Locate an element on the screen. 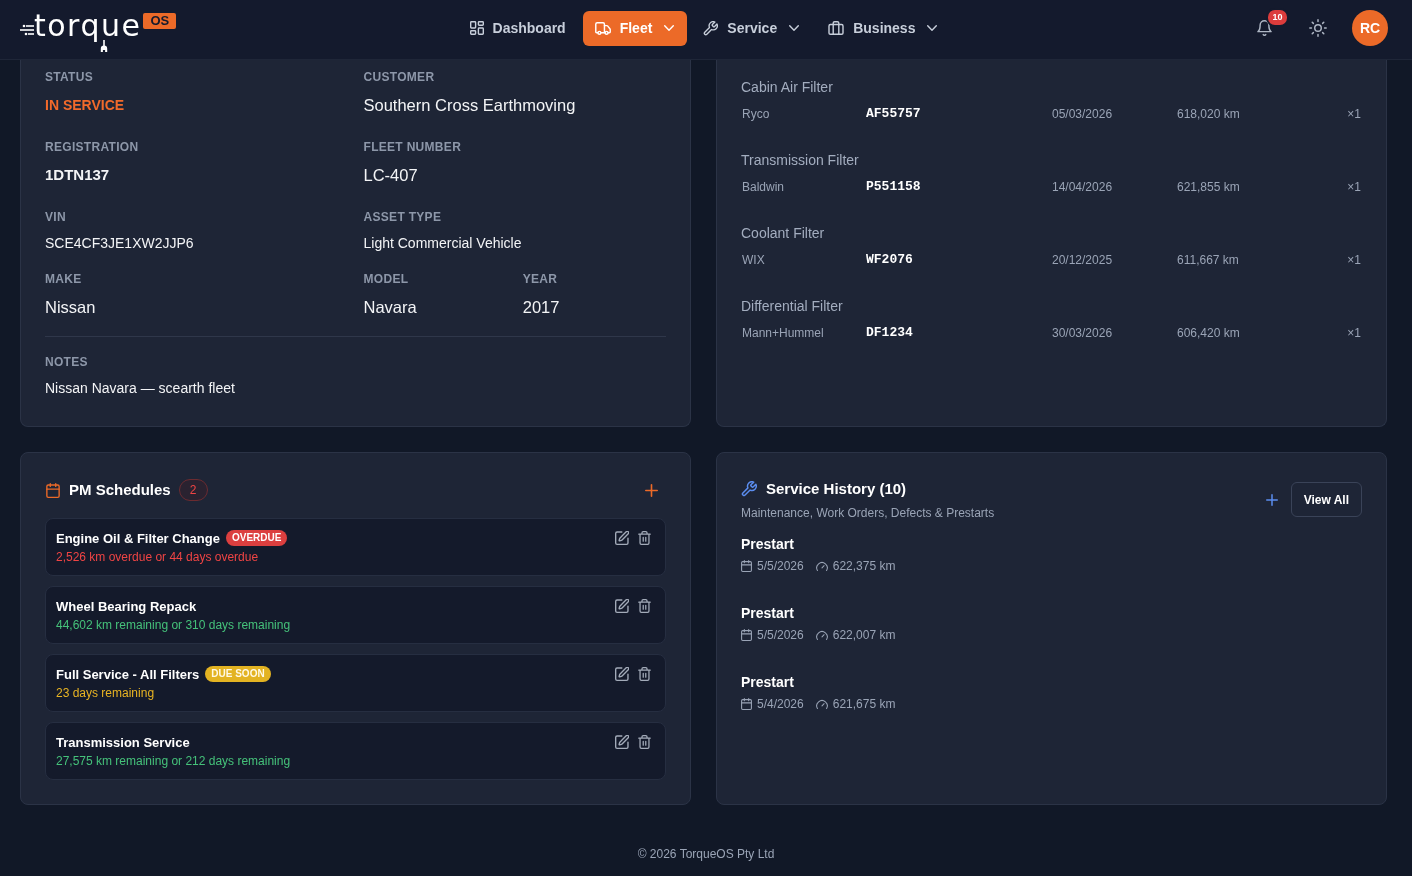  schedule-title: Full Service - All Filters is located at coordinates (128, 674).